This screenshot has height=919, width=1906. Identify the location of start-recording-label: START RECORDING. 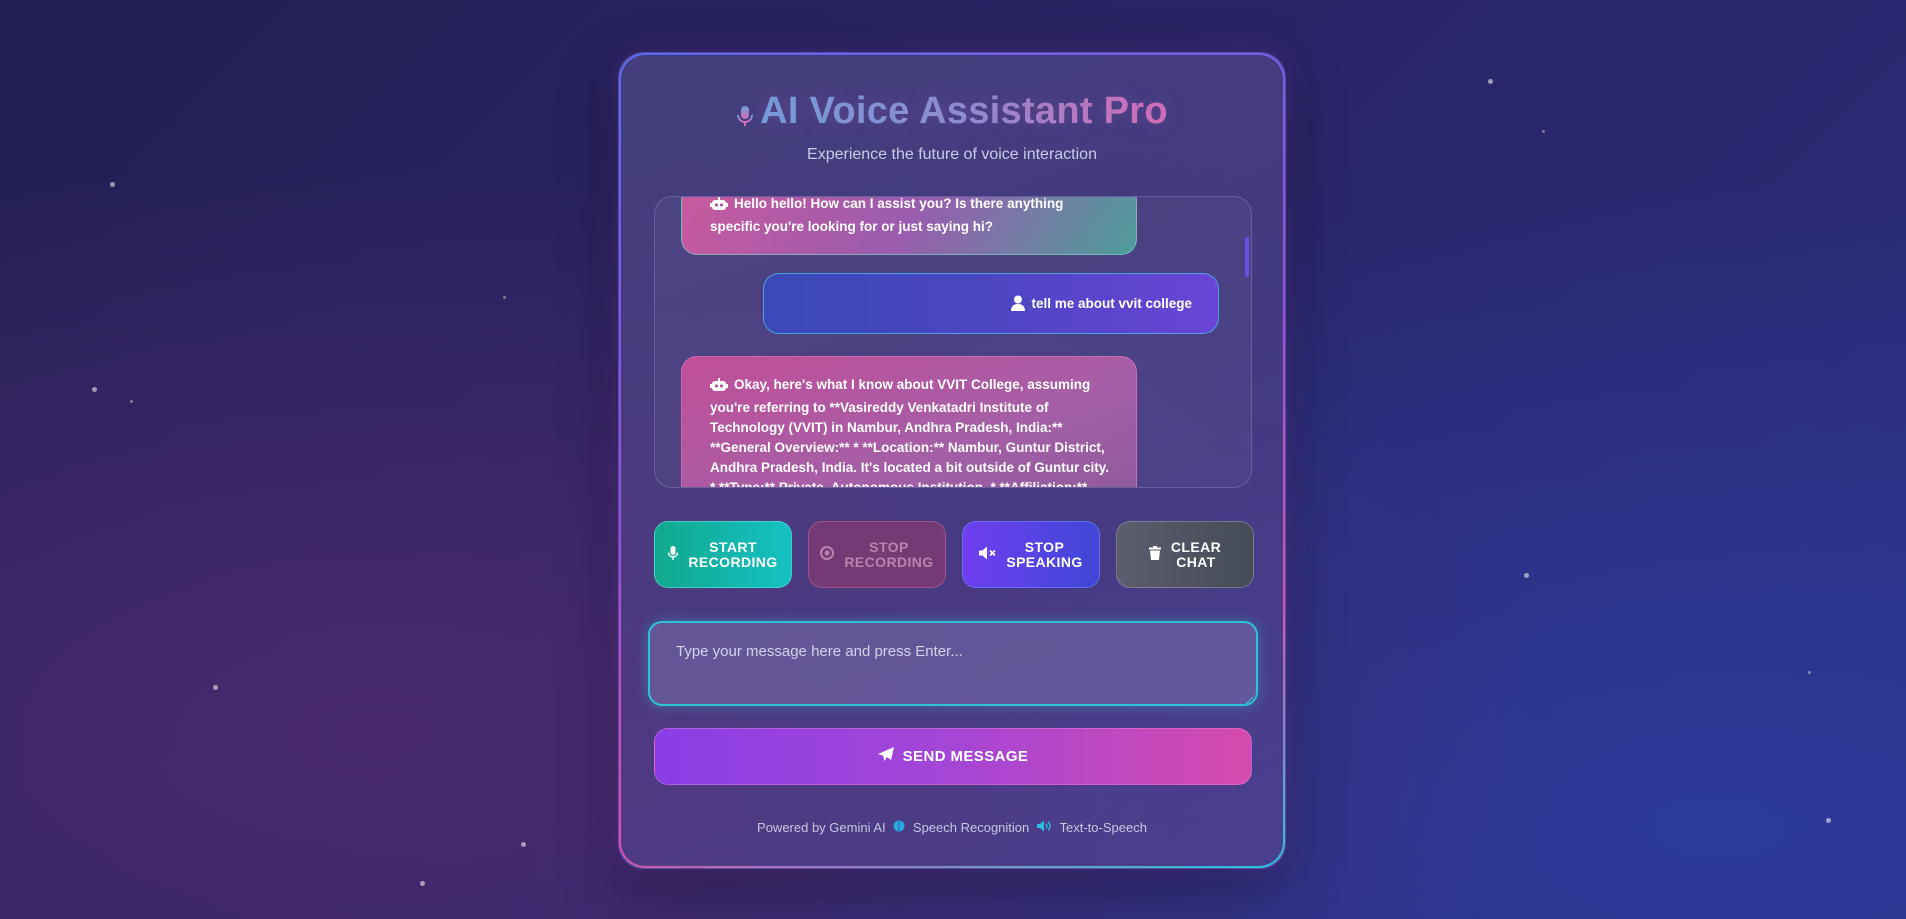
(733, 554).